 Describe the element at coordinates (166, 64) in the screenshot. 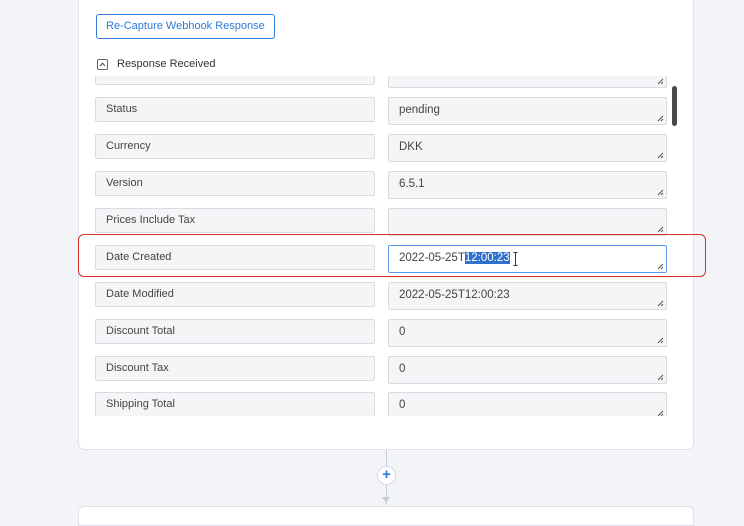

I see `response-received-label: Response Received` at that location.